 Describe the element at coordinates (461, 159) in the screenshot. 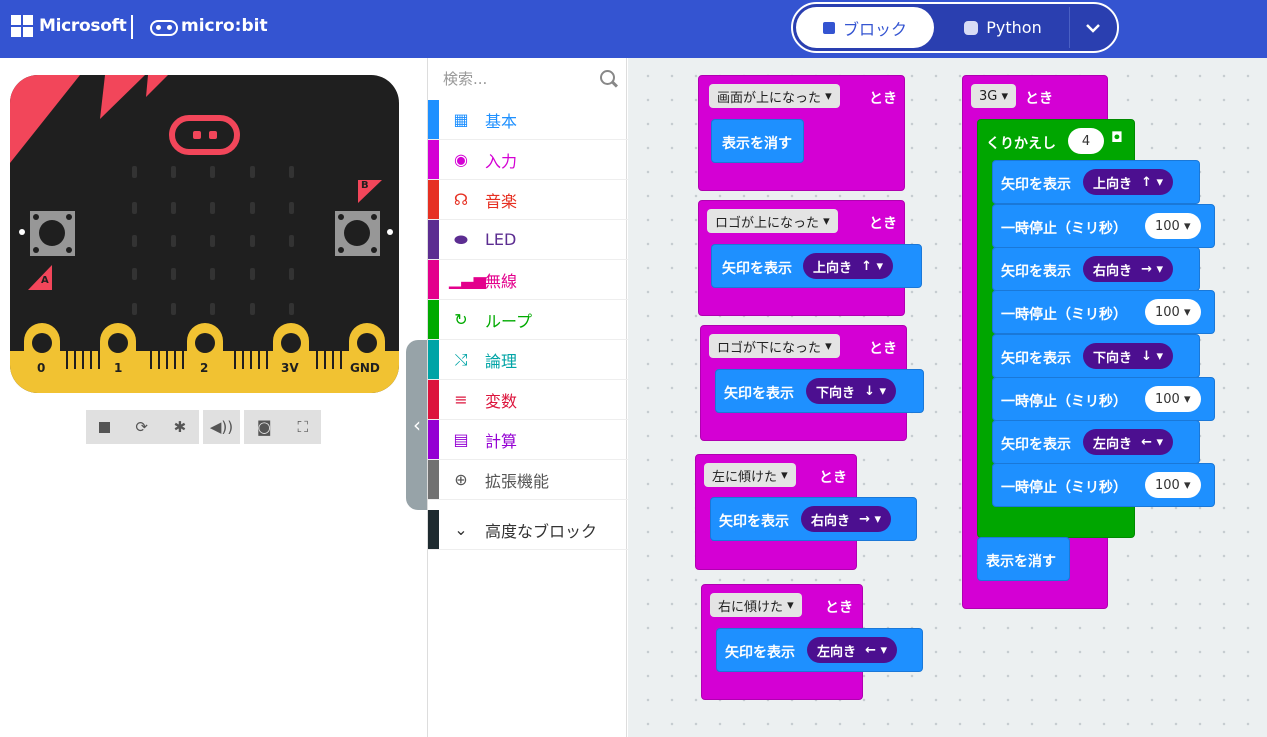

I see `target-icon: ◉` at that location.